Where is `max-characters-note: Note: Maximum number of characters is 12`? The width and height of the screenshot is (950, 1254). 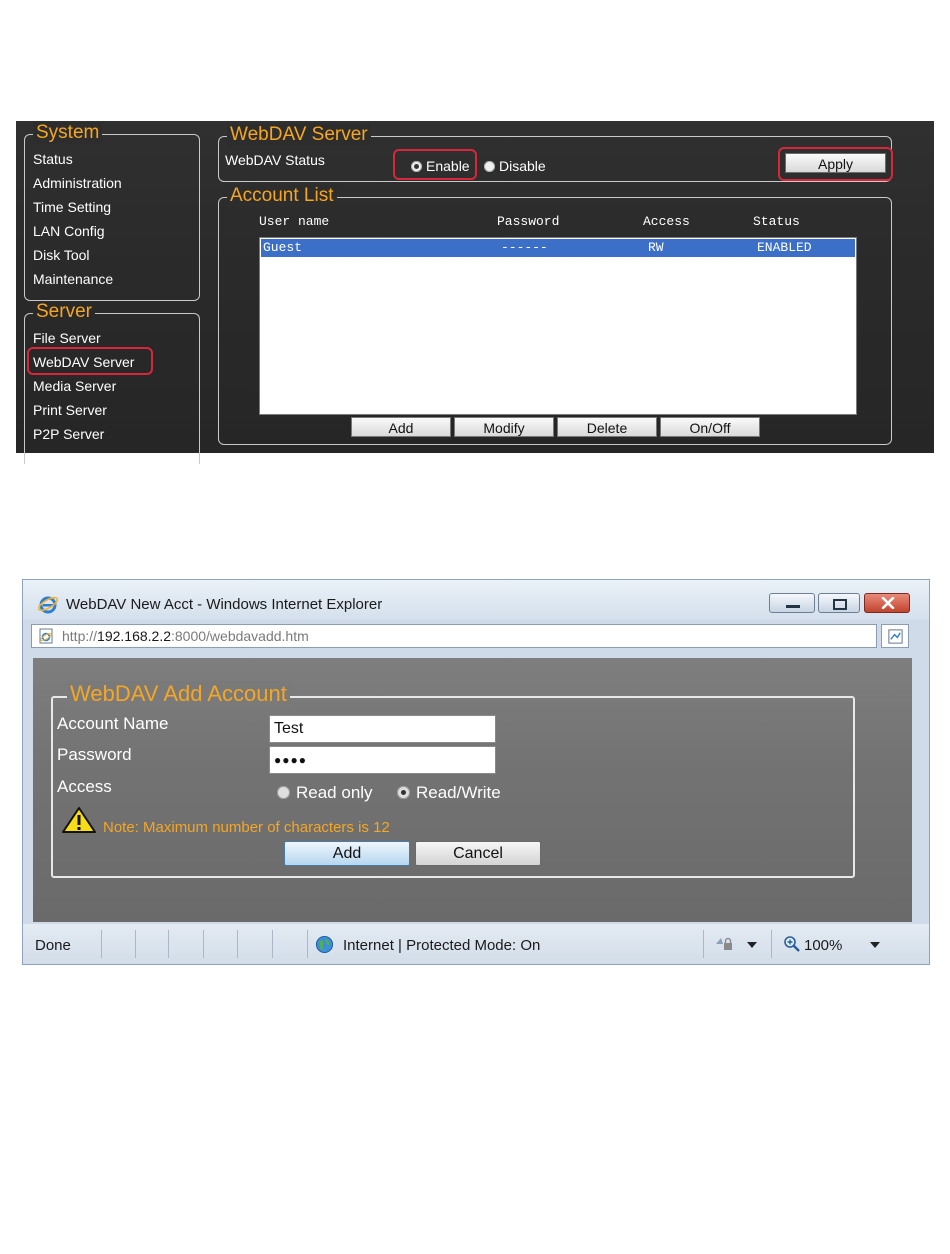
max-characters-note: Note: Maximum number of characters is 12 is located at coordinates (246, 827).